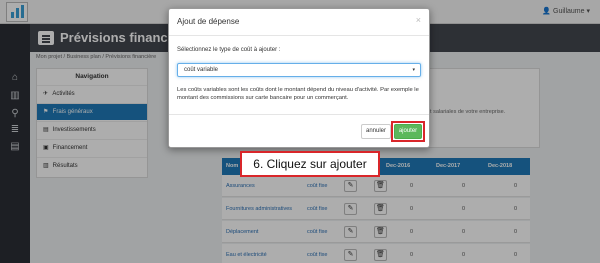 This screenshot has width=600, height=263. What do you see at coordinates (208, 21) in the screenshot?
I see `modal-title: Ajout de dépense` at bounding box center [208, 21].